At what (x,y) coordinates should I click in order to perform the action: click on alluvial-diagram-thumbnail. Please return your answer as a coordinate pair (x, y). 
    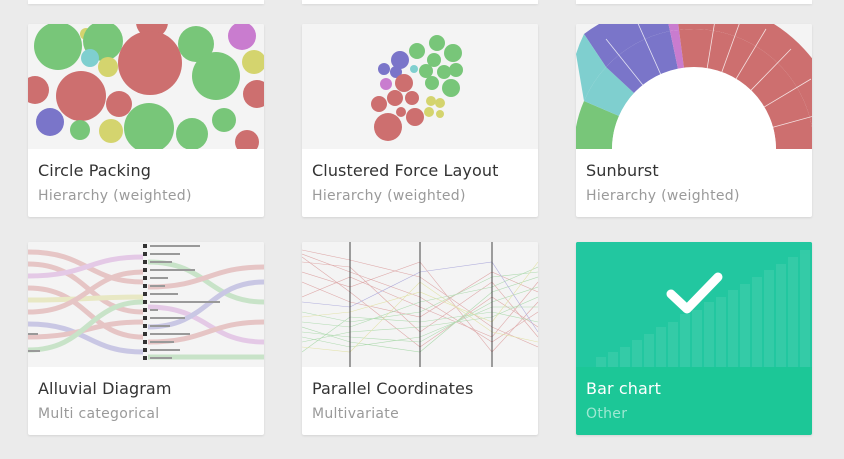
    Looking at the image, I should click on (146, 304).